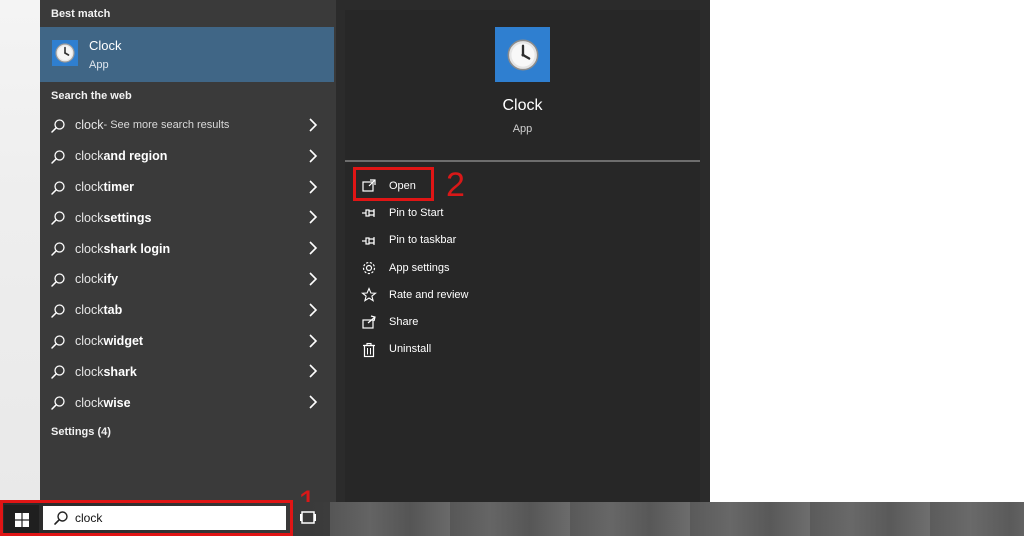 This screenshot has width=1024, height=536. I want to click on suggestion-completion: shark, so click(120, 371).